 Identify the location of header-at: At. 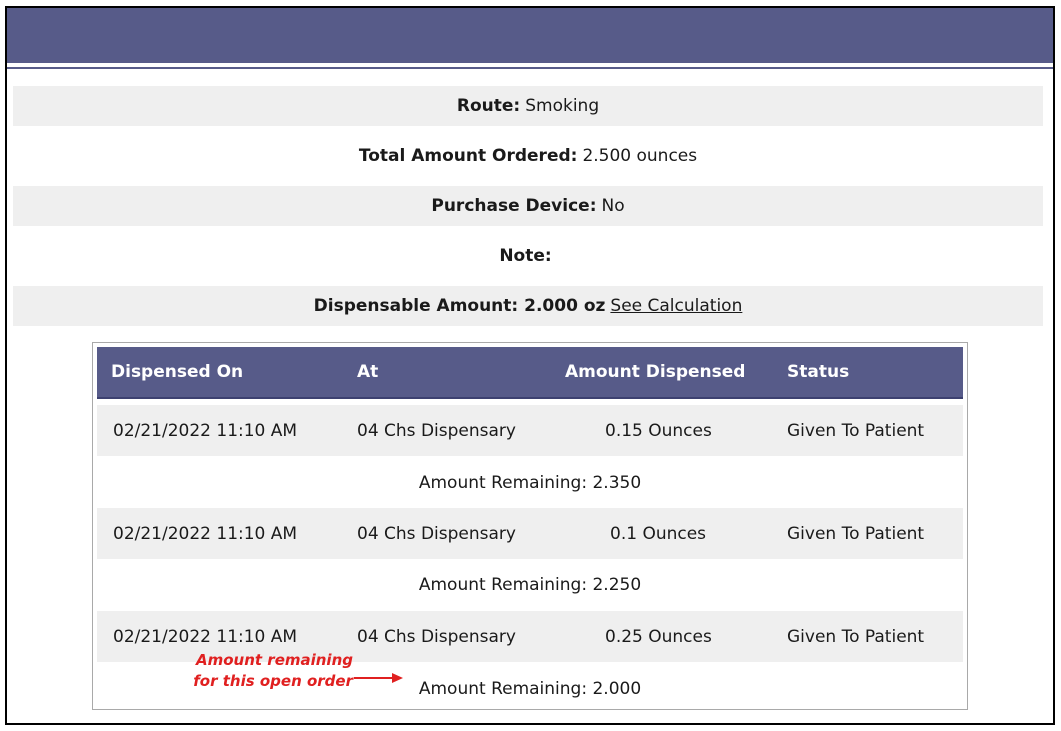
(368, 372).